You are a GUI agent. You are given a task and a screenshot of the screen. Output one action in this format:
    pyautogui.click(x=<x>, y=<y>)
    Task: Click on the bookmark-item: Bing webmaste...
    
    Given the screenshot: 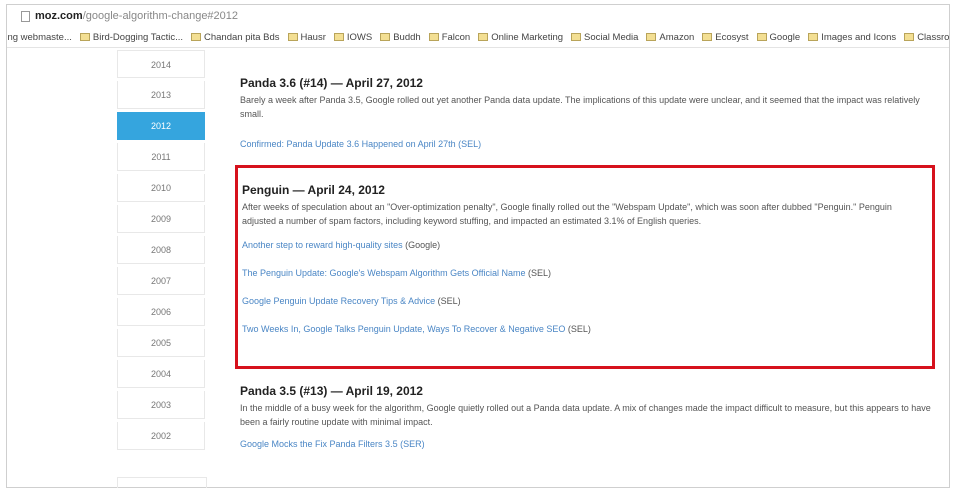 What is the action you would take?
    pyautogui.click(x=39, y=37)
    